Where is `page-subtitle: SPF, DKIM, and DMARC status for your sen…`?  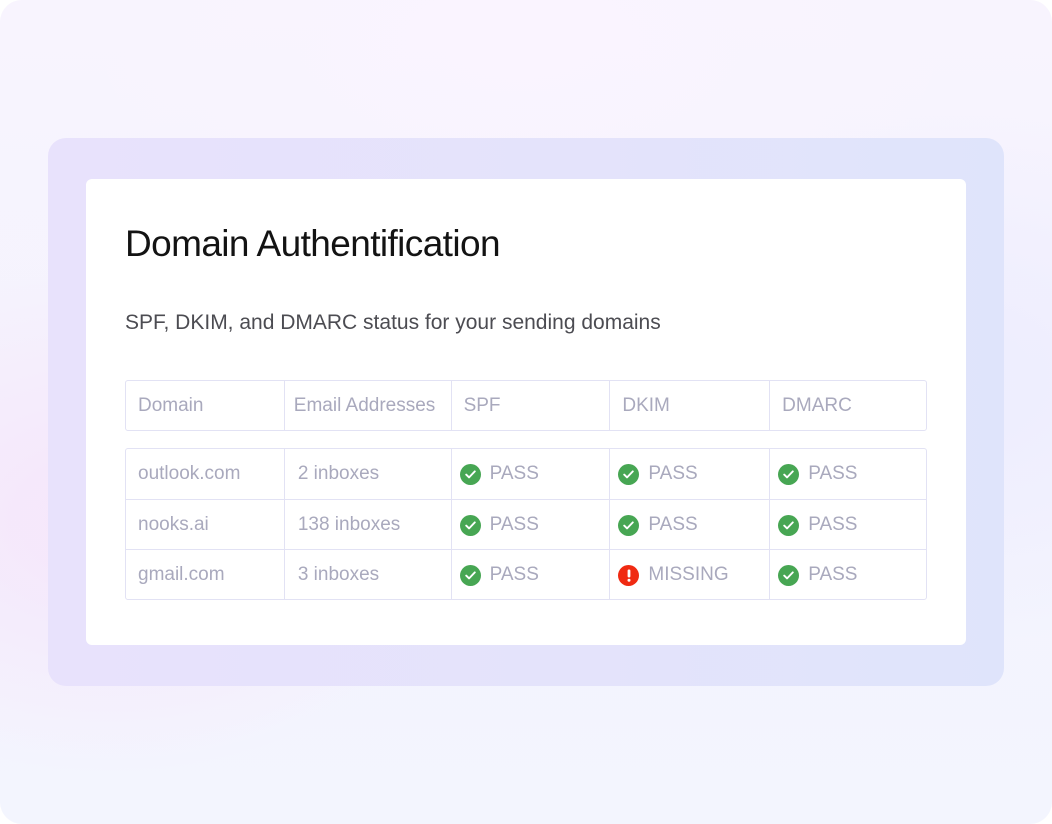 page-subtitle: SPF, DKIM, and DMARC status for your sen… is located at coordinates (393, 322).